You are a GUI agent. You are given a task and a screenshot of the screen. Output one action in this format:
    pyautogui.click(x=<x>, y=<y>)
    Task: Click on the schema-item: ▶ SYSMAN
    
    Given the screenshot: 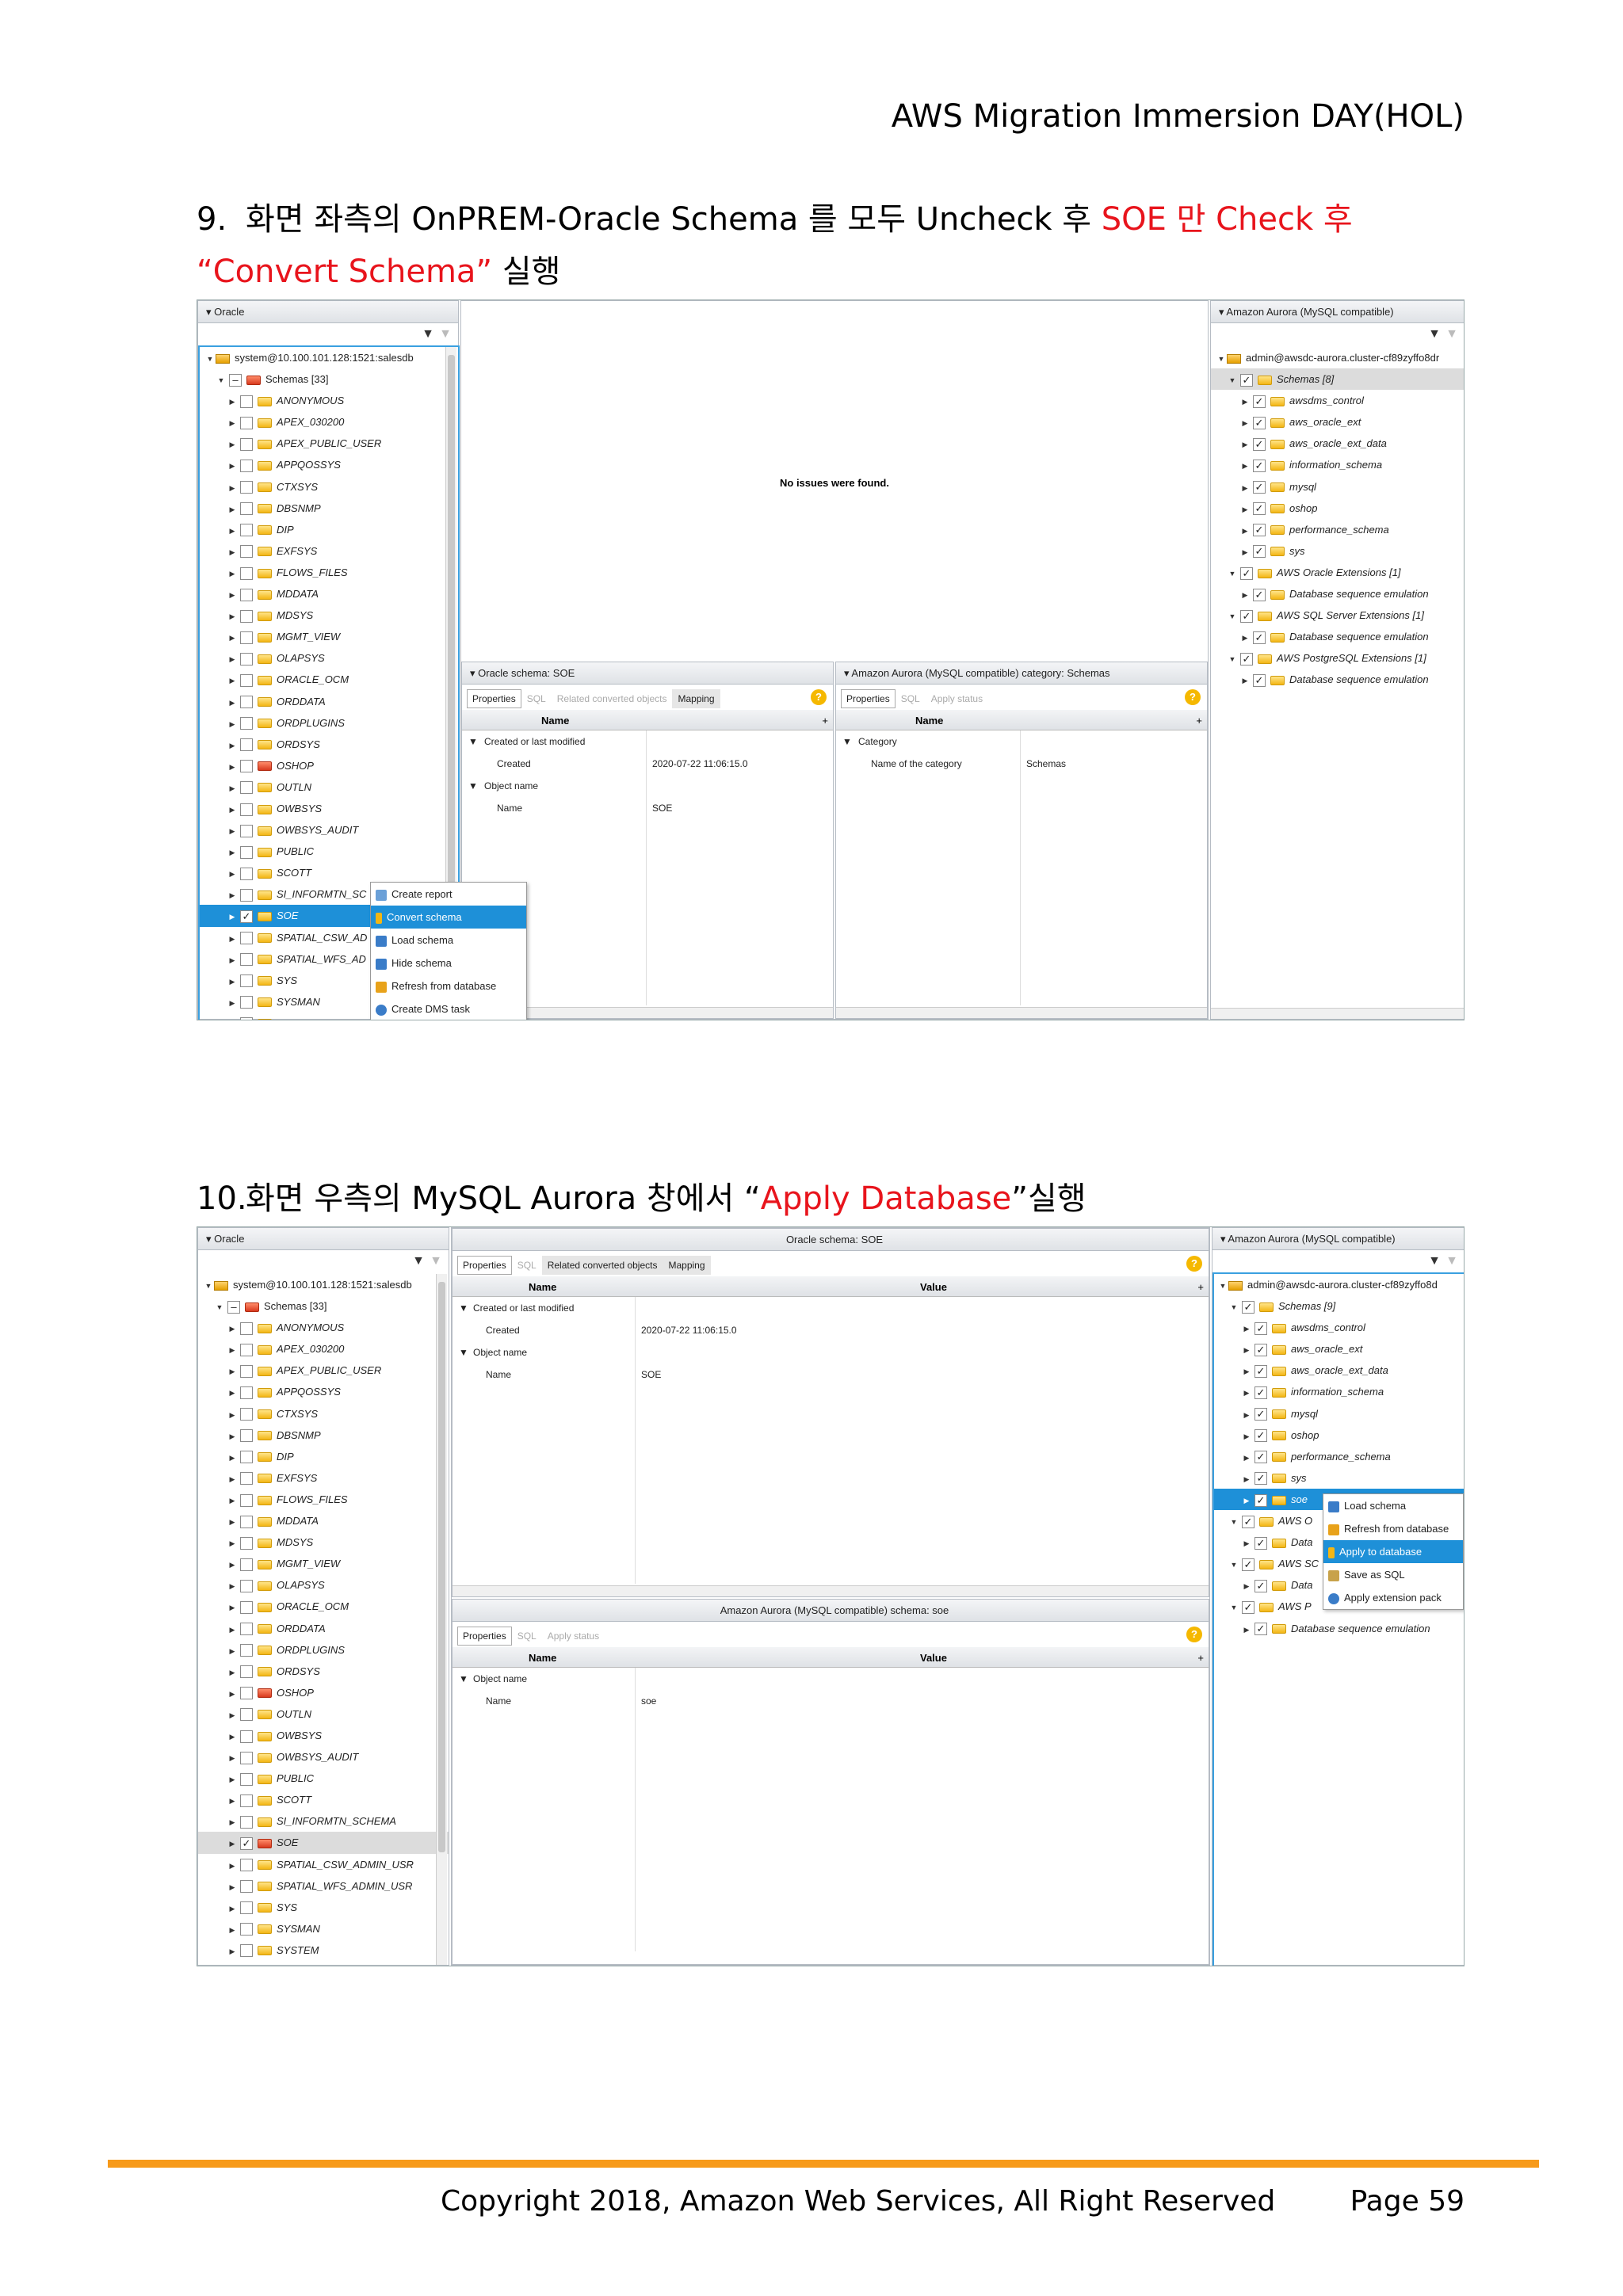 What is the action you would take?
    pyautogui.click(x=323, y=1928)
    